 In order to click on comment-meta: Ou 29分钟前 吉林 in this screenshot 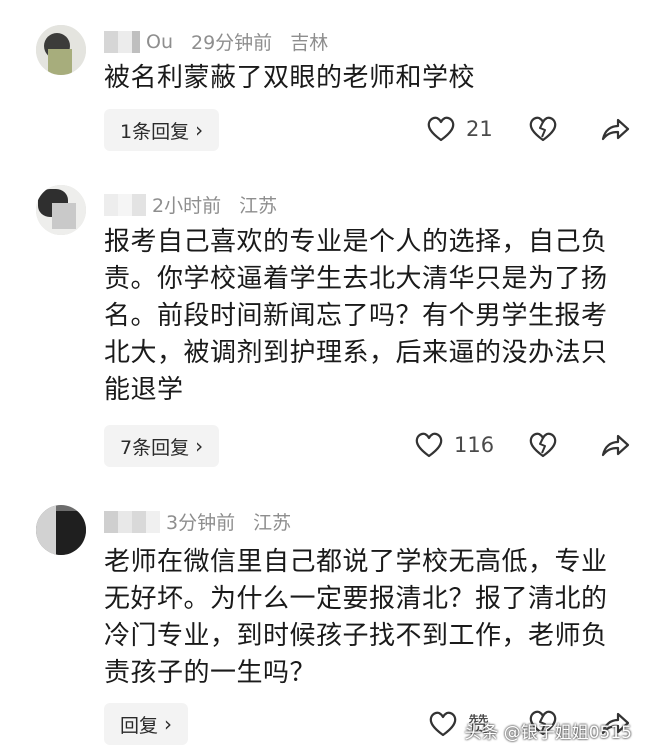, I will do `click(216, 41)`.